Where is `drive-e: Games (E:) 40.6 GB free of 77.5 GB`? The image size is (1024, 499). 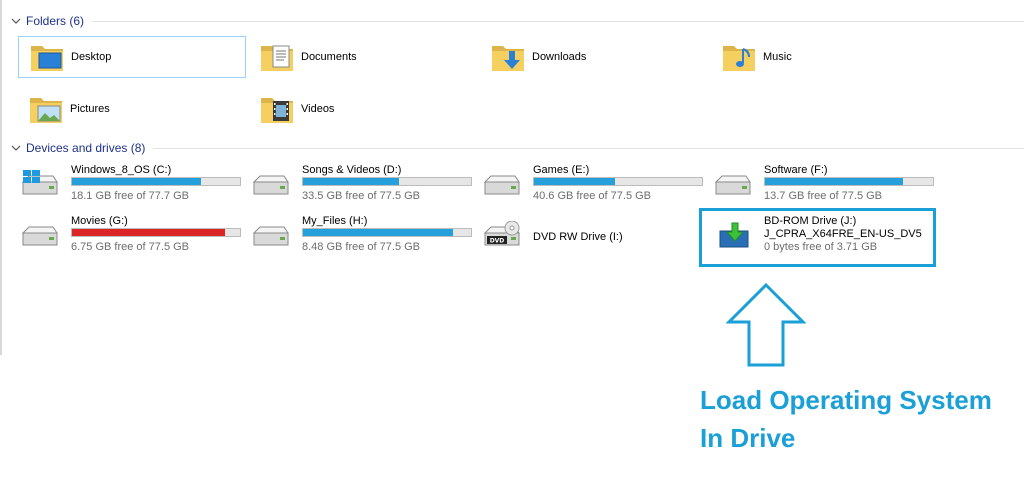
drive-e: Games (E:) 40.6 GB free of 77.5 GB is located at coordinates (595, 184).